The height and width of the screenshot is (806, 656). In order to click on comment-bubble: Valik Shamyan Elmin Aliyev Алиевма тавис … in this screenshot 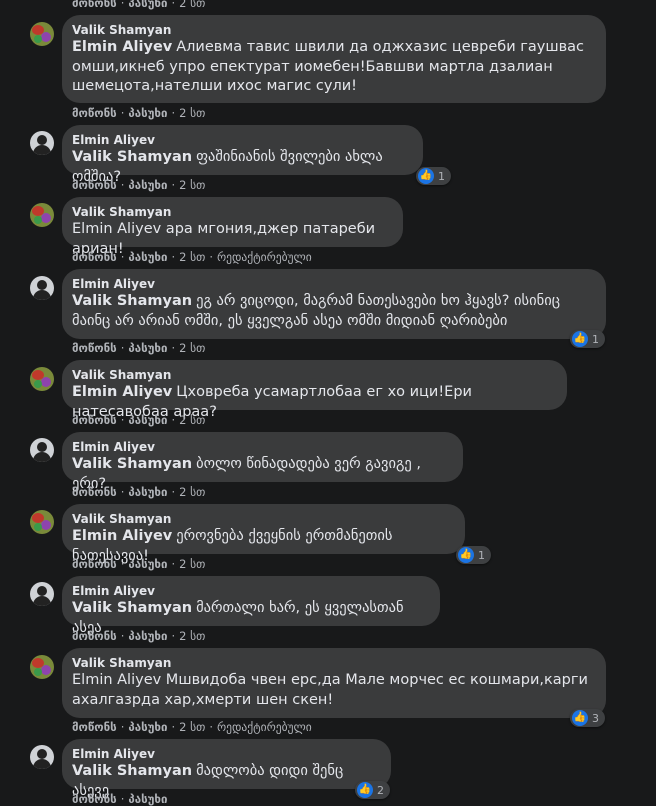, I will do `click(334, 59)`.